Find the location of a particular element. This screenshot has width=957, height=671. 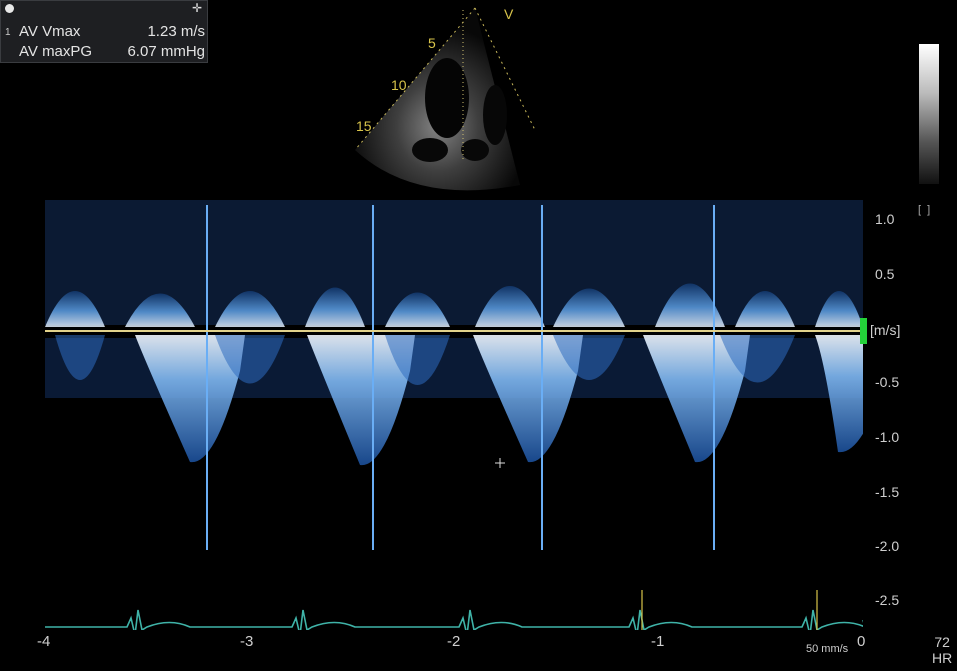

gain-marker is located at coordinates (863, 331).